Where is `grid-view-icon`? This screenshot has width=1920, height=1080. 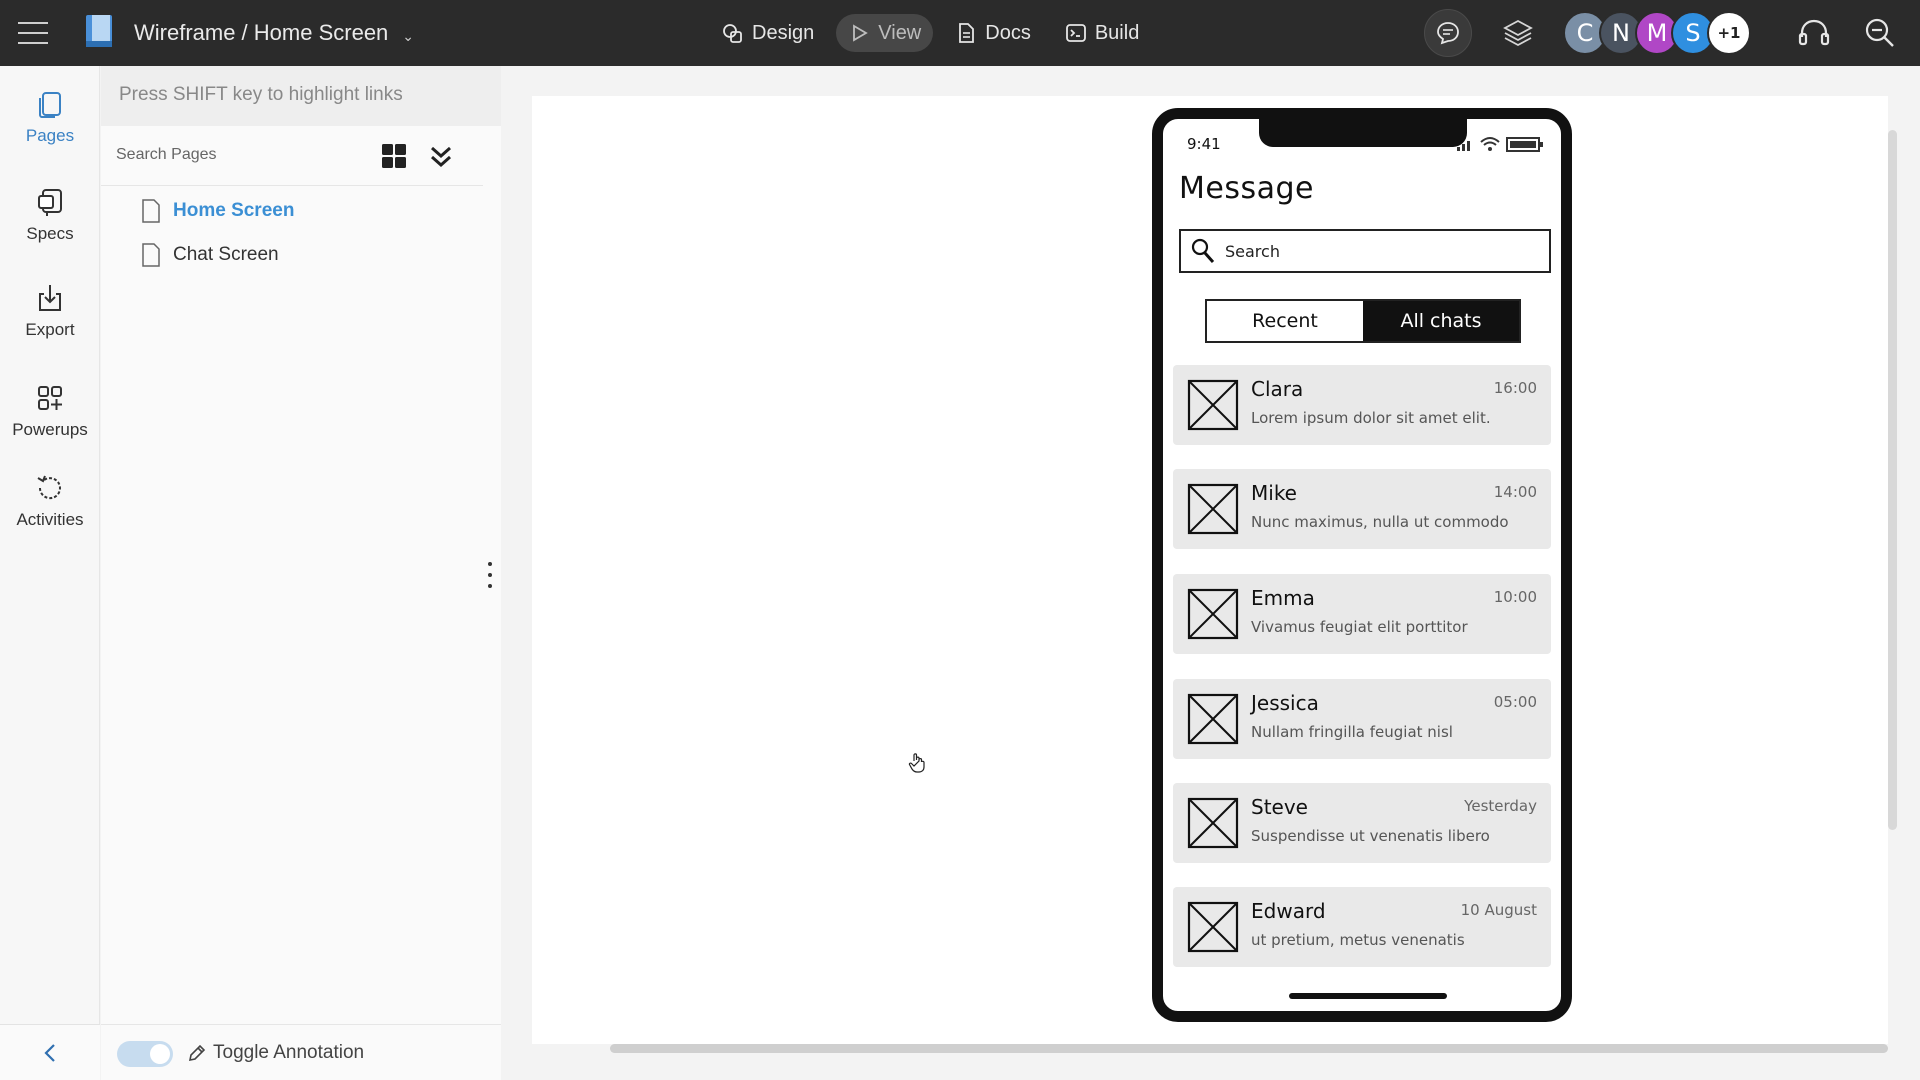 grid-view-icon is located at coordinates (394, 156).